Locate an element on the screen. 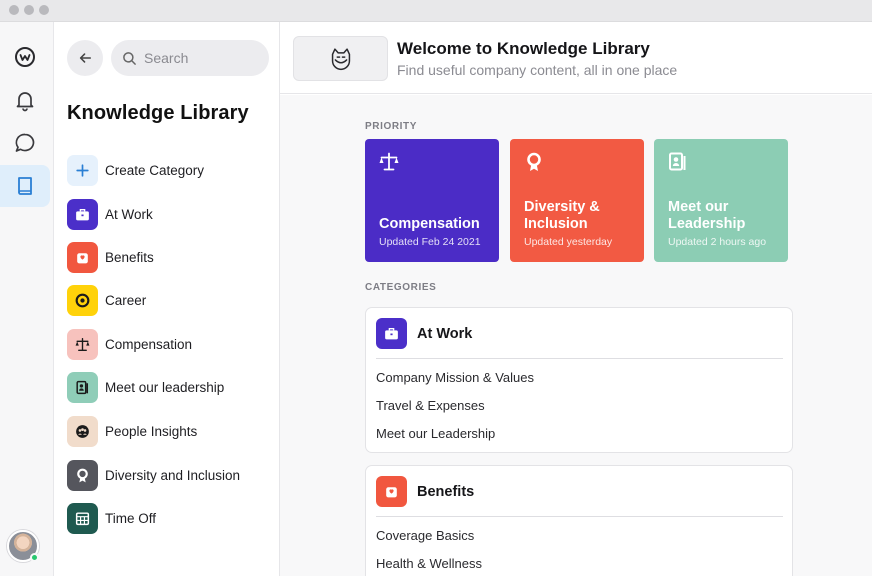  book-icon is located at coordinates (25, 186).